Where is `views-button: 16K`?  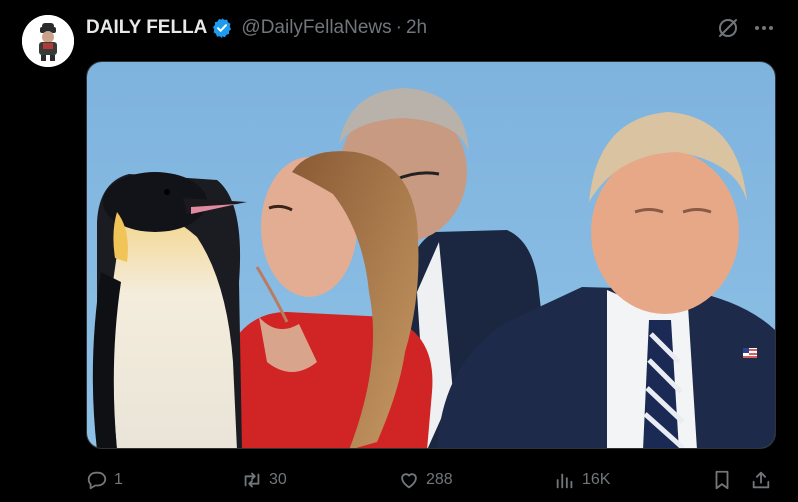 views-button: 16K is located at coordinates (582, 480).